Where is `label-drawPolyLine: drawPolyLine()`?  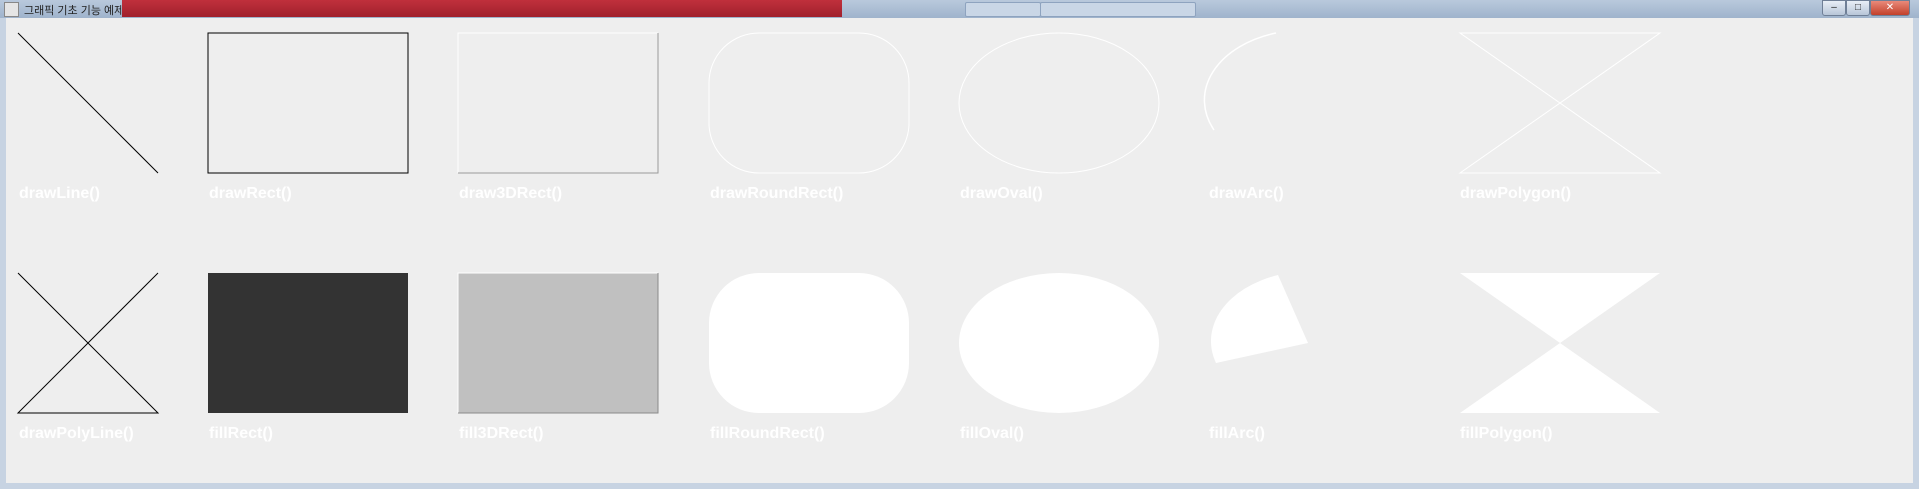 label-drawPolyLine: drawPolyLine() is located at coordinates (76, 433).